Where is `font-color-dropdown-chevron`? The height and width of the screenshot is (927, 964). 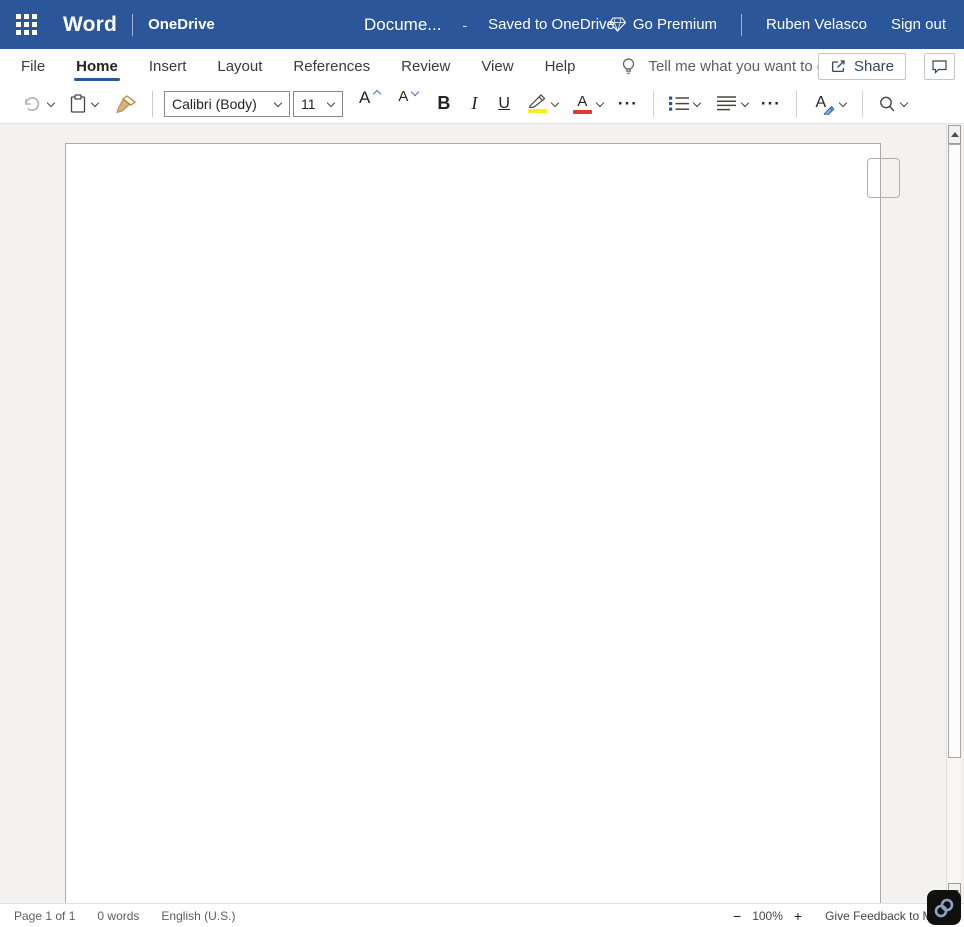
font-color-dropdown-chevron is located at coordinates (599, 103).